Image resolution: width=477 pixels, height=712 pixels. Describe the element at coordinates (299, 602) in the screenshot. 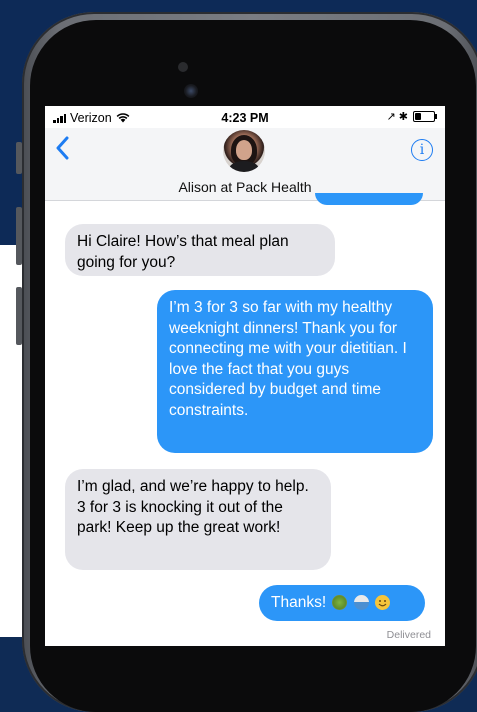

I see `message-text: Thanks!` at that location.